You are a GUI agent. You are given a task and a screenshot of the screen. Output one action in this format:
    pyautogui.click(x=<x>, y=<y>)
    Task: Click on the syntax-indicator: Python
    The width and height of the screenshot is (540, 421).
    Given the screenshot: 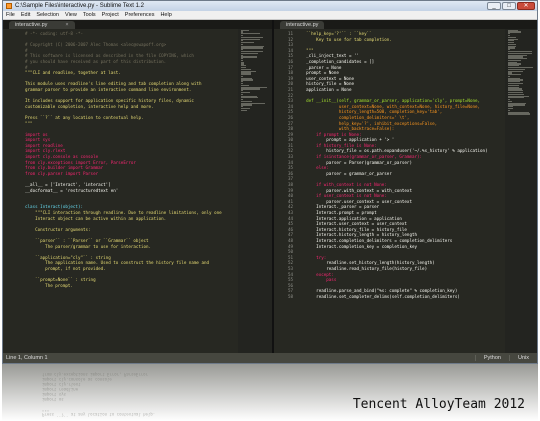 What is the action you would take?
    pyautogui.click(x=491, y=358)
    